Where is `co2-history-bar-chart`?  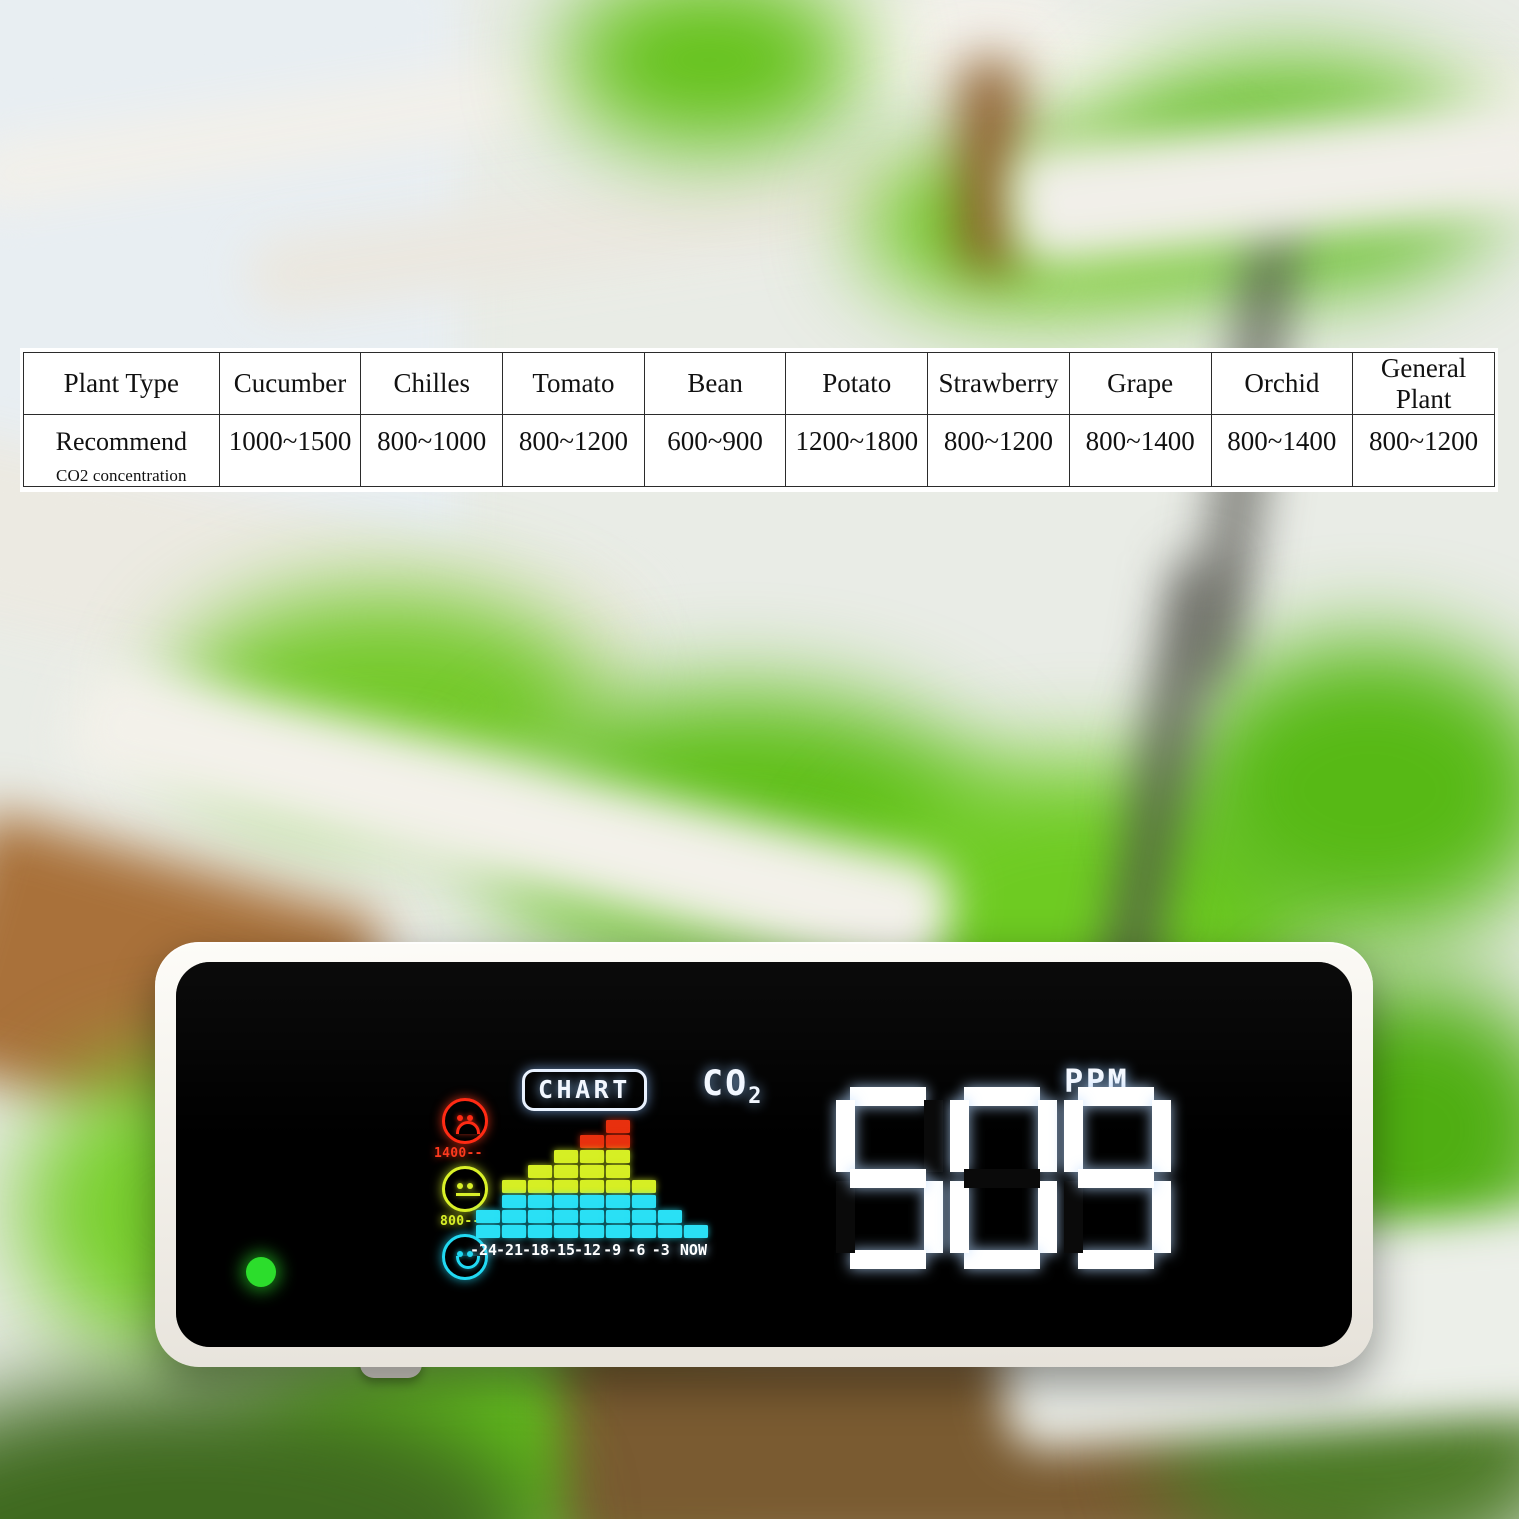
co2-history-bar-chart is located at coordinates (592, 1172).